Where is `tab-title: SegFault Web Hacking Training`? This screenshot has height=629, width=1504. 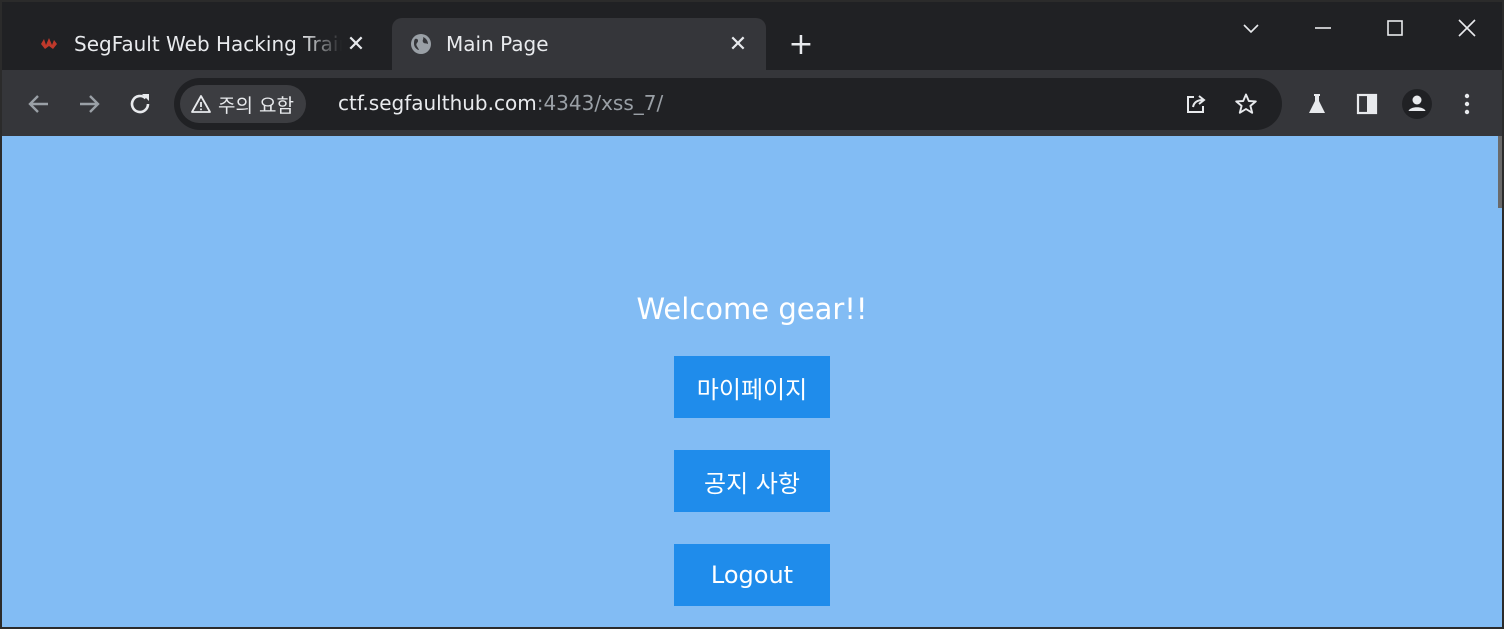
tab-title: SegFault Web Hacking Training is located at coordinates (208, 44).